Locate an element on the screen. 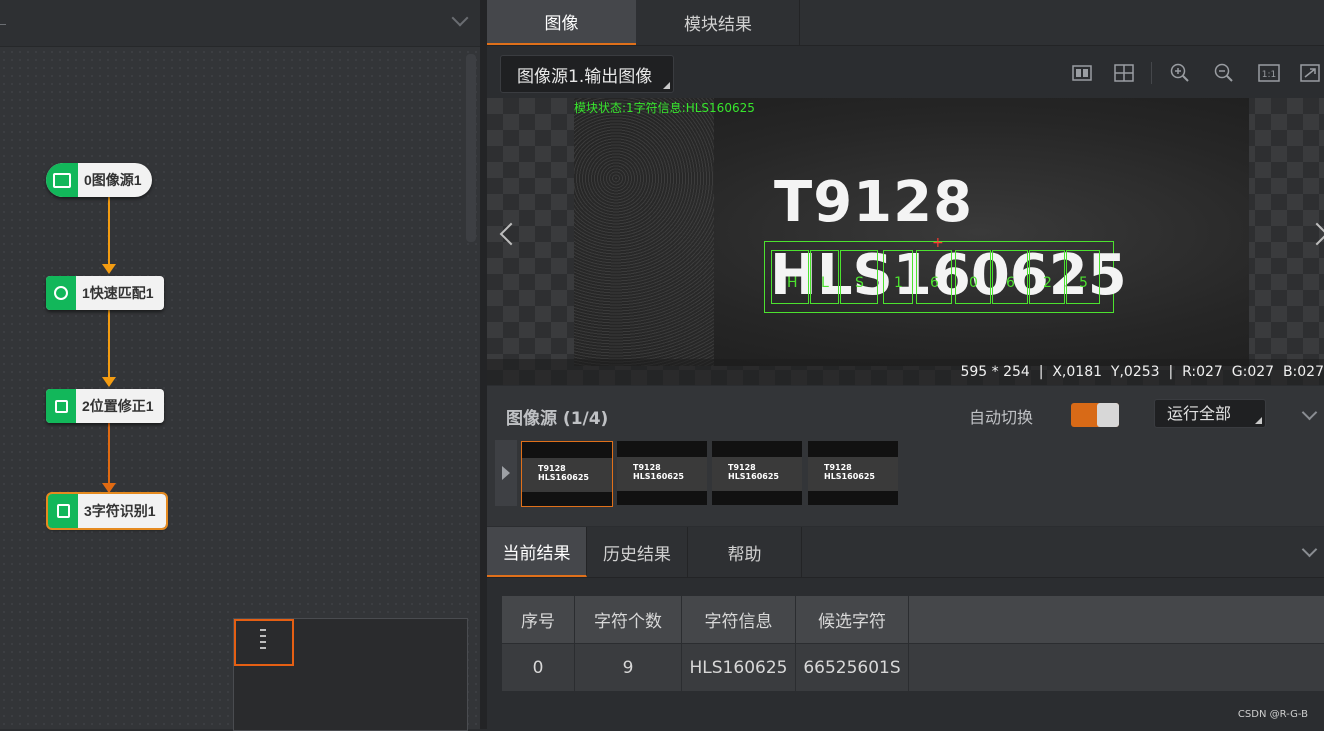 This screenshot has height=731, width=1324. cursor-y: Y,0253 is located at coordinates (1135, 372).